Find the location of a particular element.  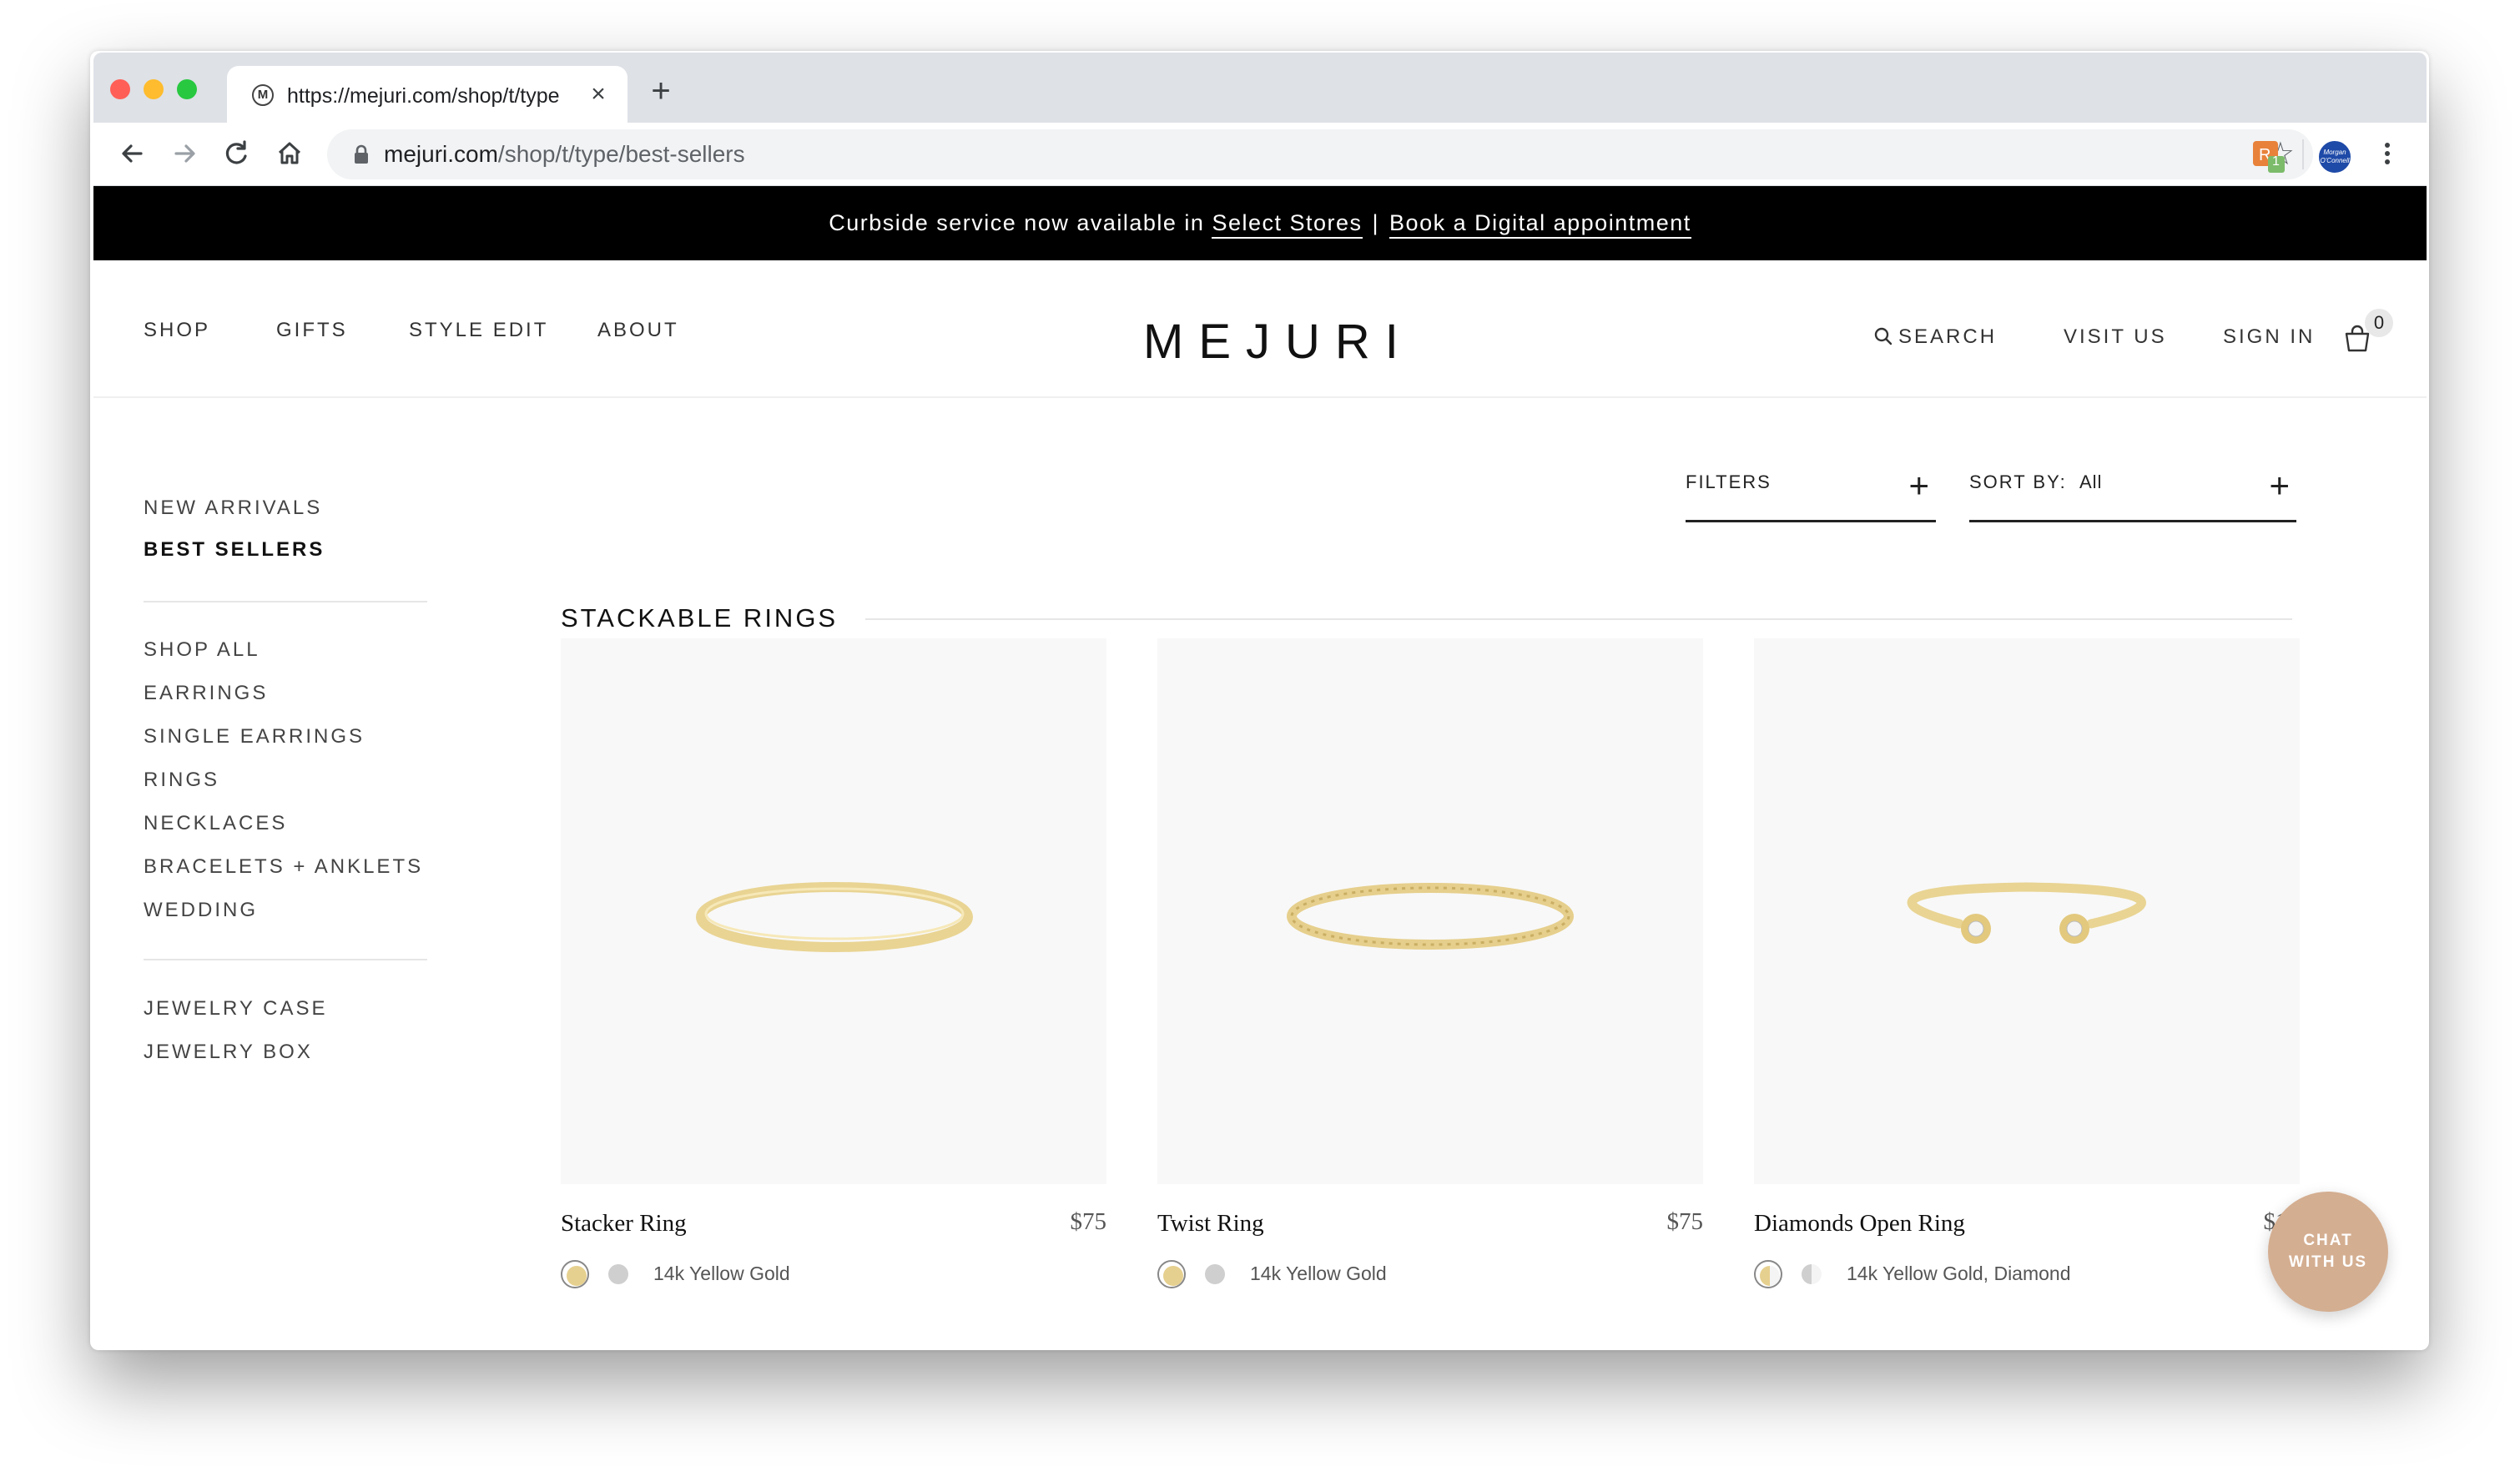

filters-plus-icon: + is located at coordinates (1919, 485).